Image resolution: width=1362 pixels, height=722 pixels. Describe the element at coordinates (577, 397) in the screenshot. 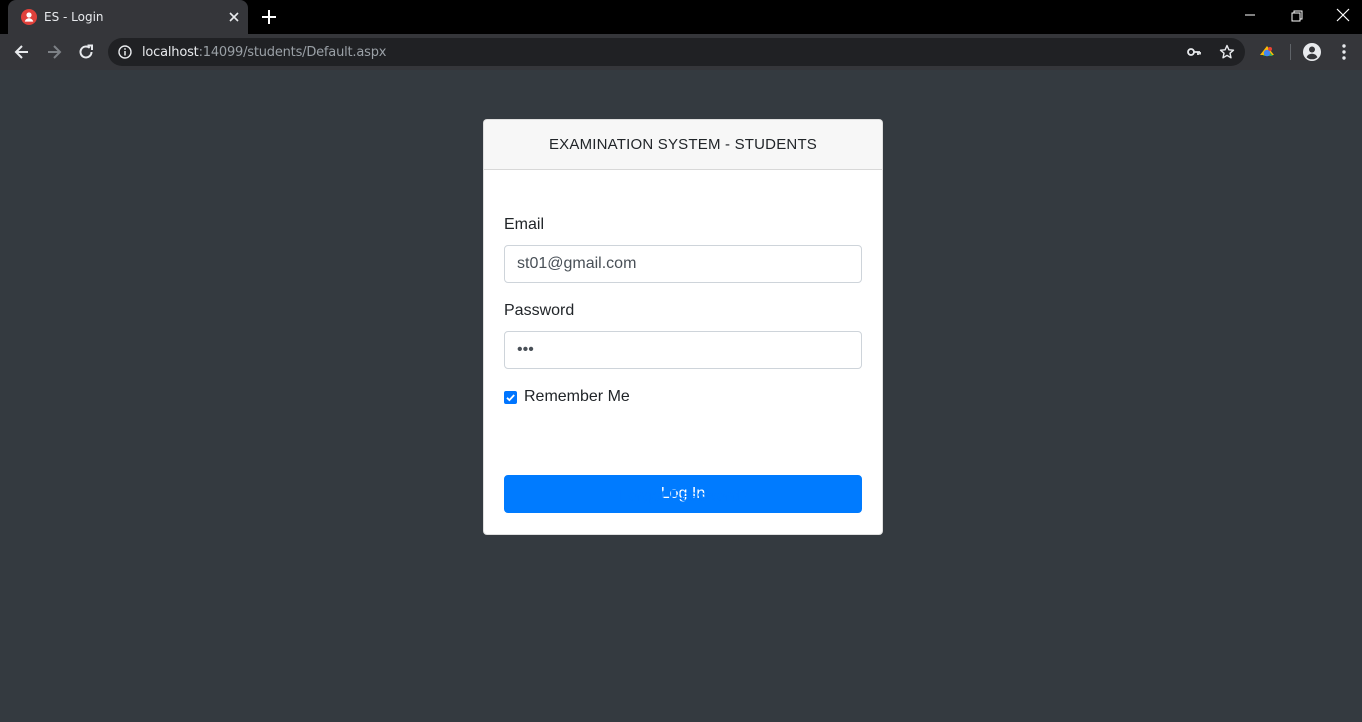

I see `remember-me-label: Remember Me` at that location.